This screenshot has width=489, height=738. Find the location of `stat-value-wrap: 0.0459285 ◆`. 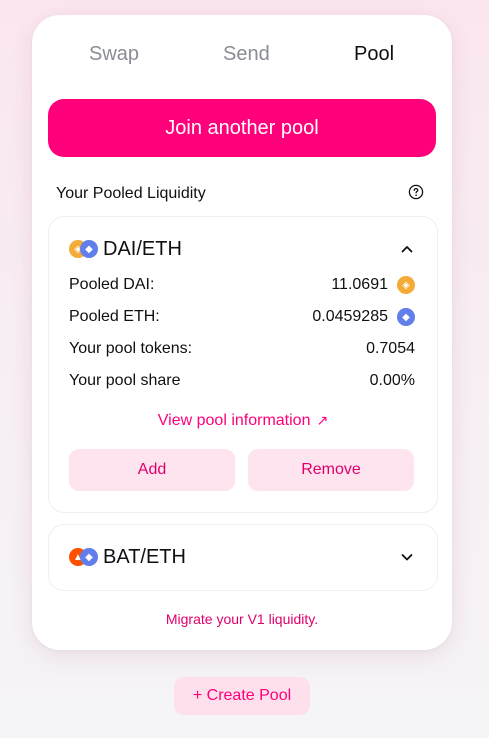

stat-value-wrap: 0.0459285 ◆ is located at coordinates (363, 317).